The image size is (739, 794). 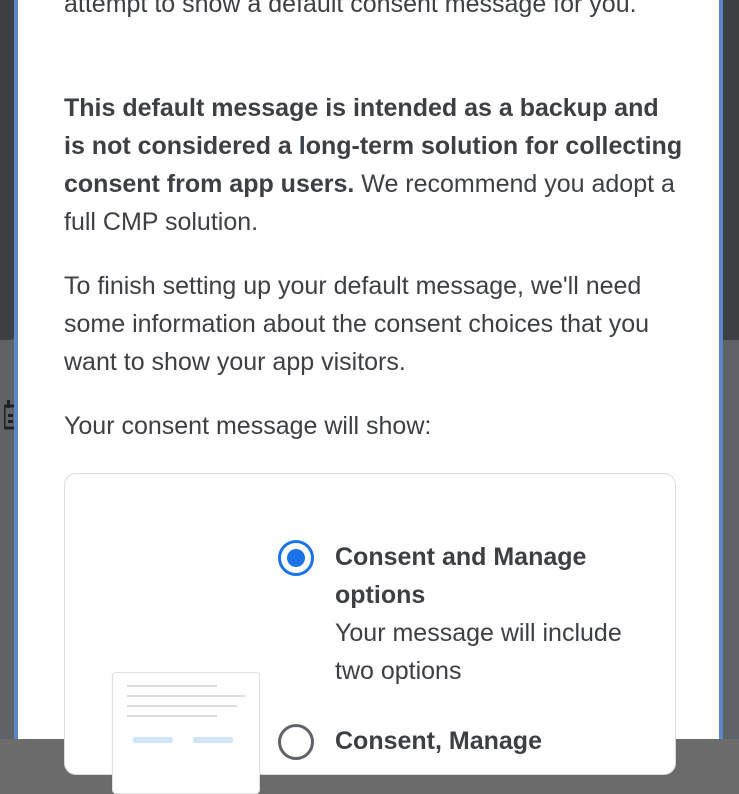 I want to click on option-second-radio, so click(x=296, y=742).